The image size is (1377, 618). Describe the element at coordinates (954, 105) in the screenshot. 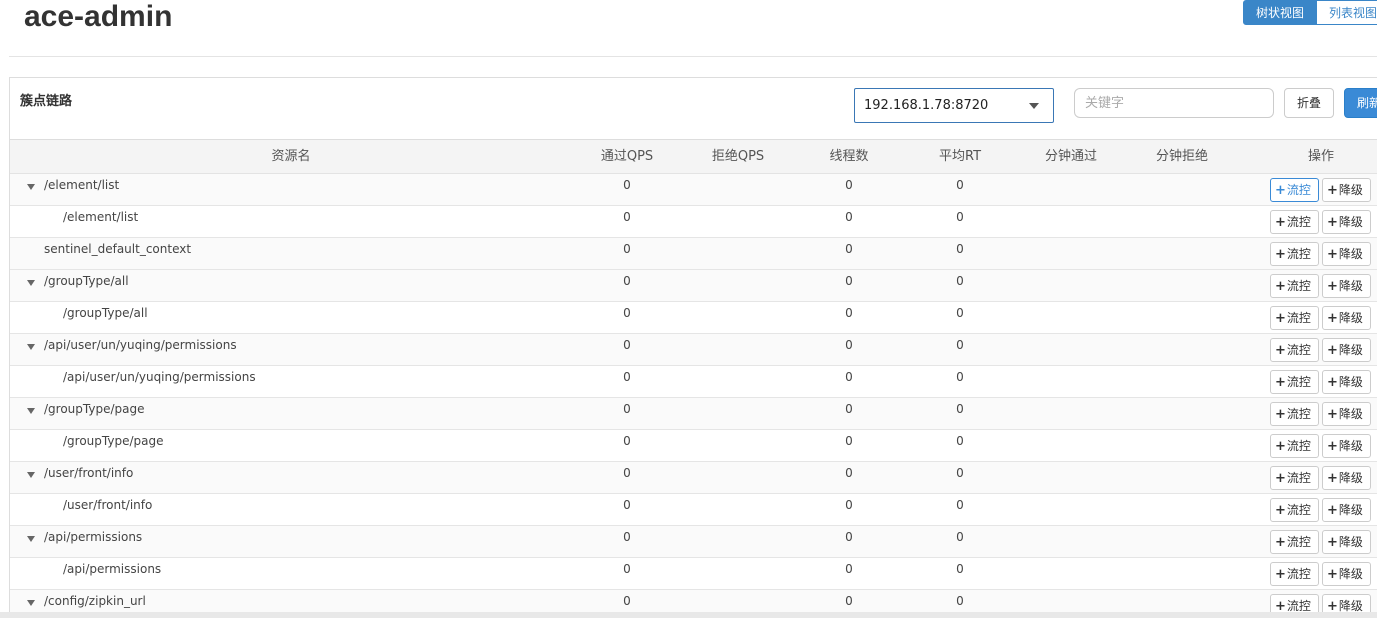

I see `machine-select: 192.168.1.78:8720` at that location.